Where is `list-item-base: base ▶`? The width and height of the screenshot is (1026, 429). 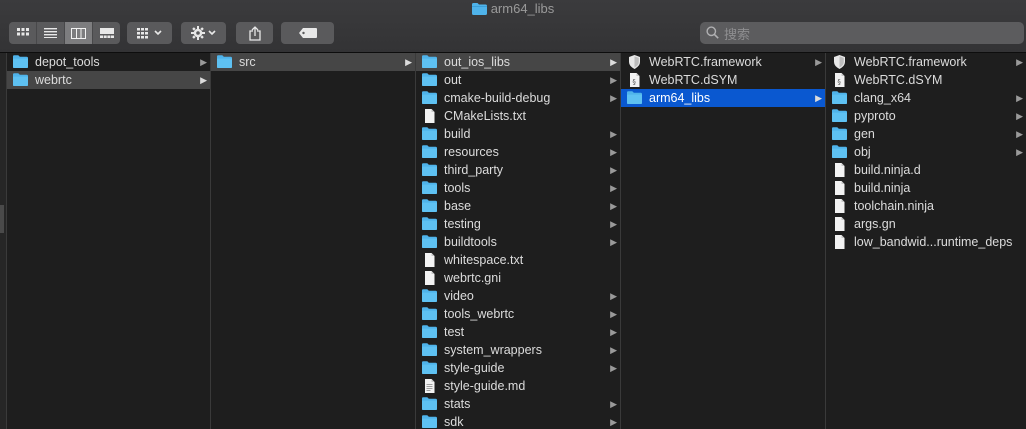
list-item-base: base ▶ is located at coordinates (518, 206).